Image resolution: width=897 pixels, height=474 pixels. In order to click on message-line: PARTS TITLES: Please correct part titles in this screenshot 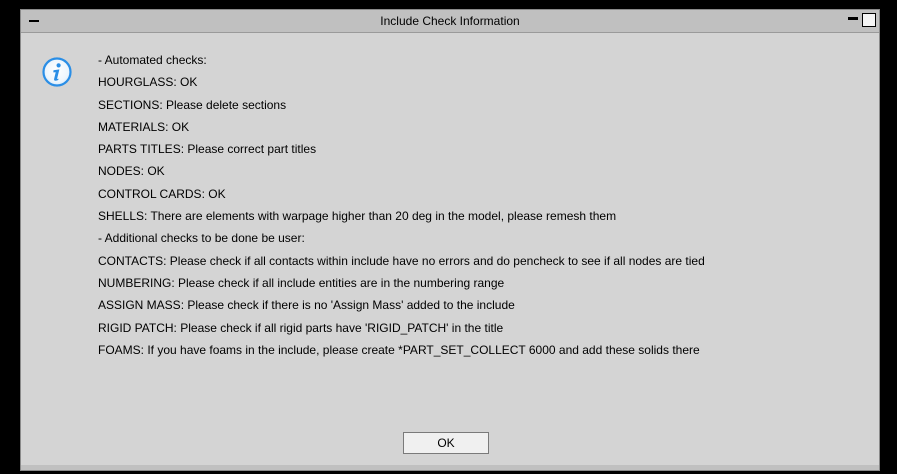, I will do `click(207, 149)`.